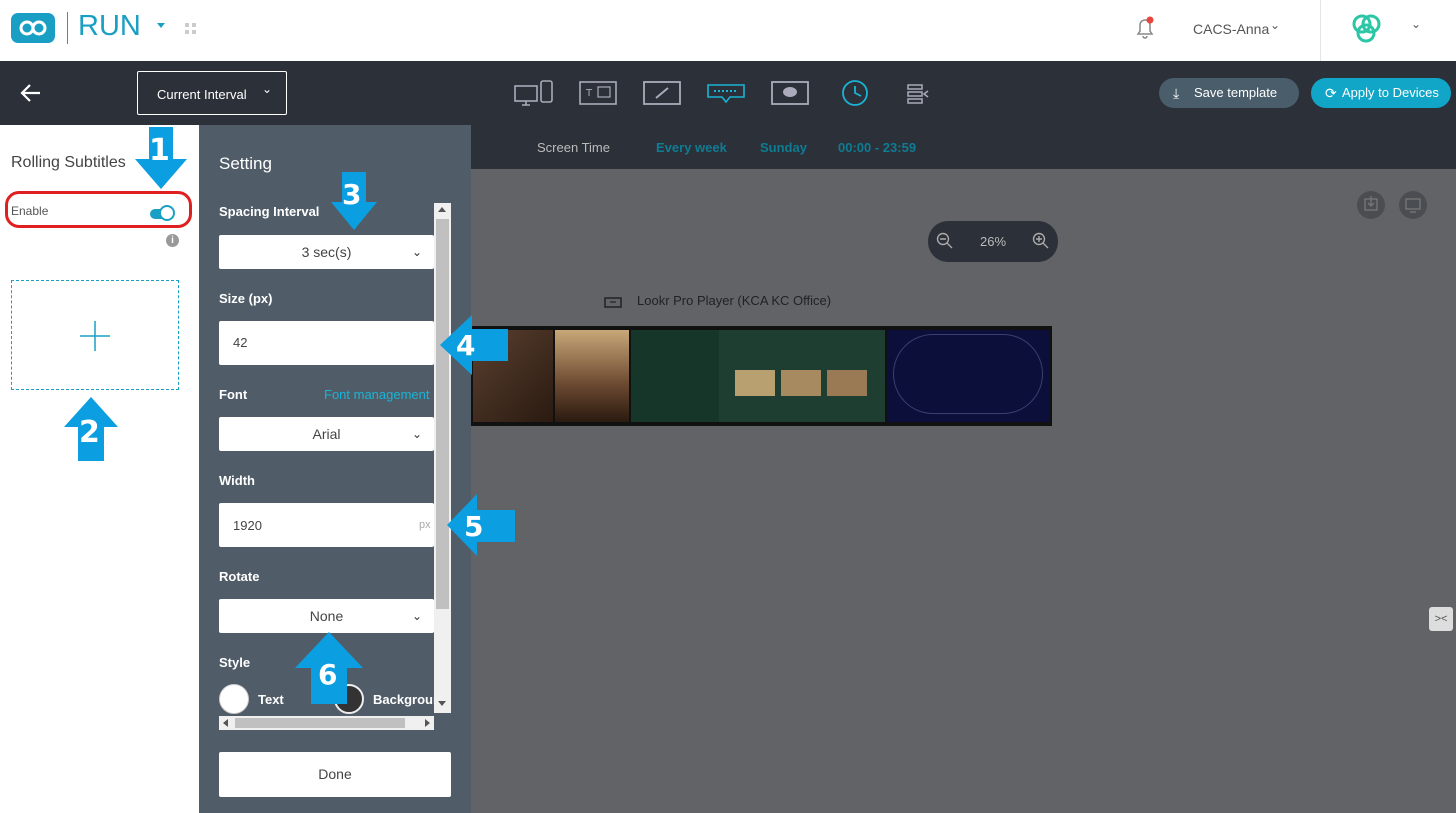 The height and width of the screenshot is (813, 1456). What do you see at coordinates (877, 147) in the screenshot?
I see `schedule-time-range: 00:00 - 23:59` at bounding box center [877, 147].